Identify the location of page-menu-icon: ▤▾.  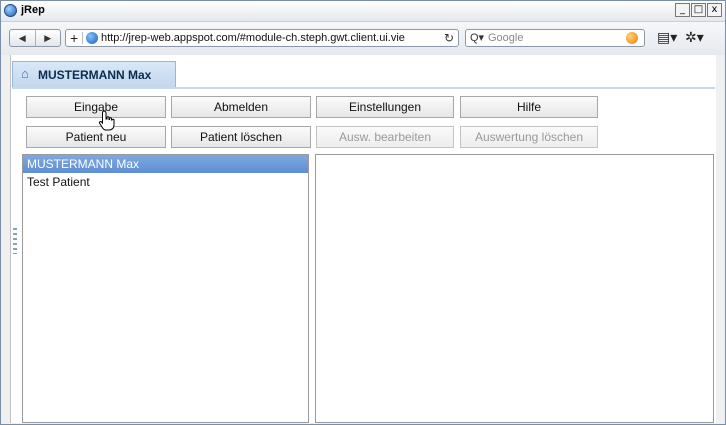
(667, 37).